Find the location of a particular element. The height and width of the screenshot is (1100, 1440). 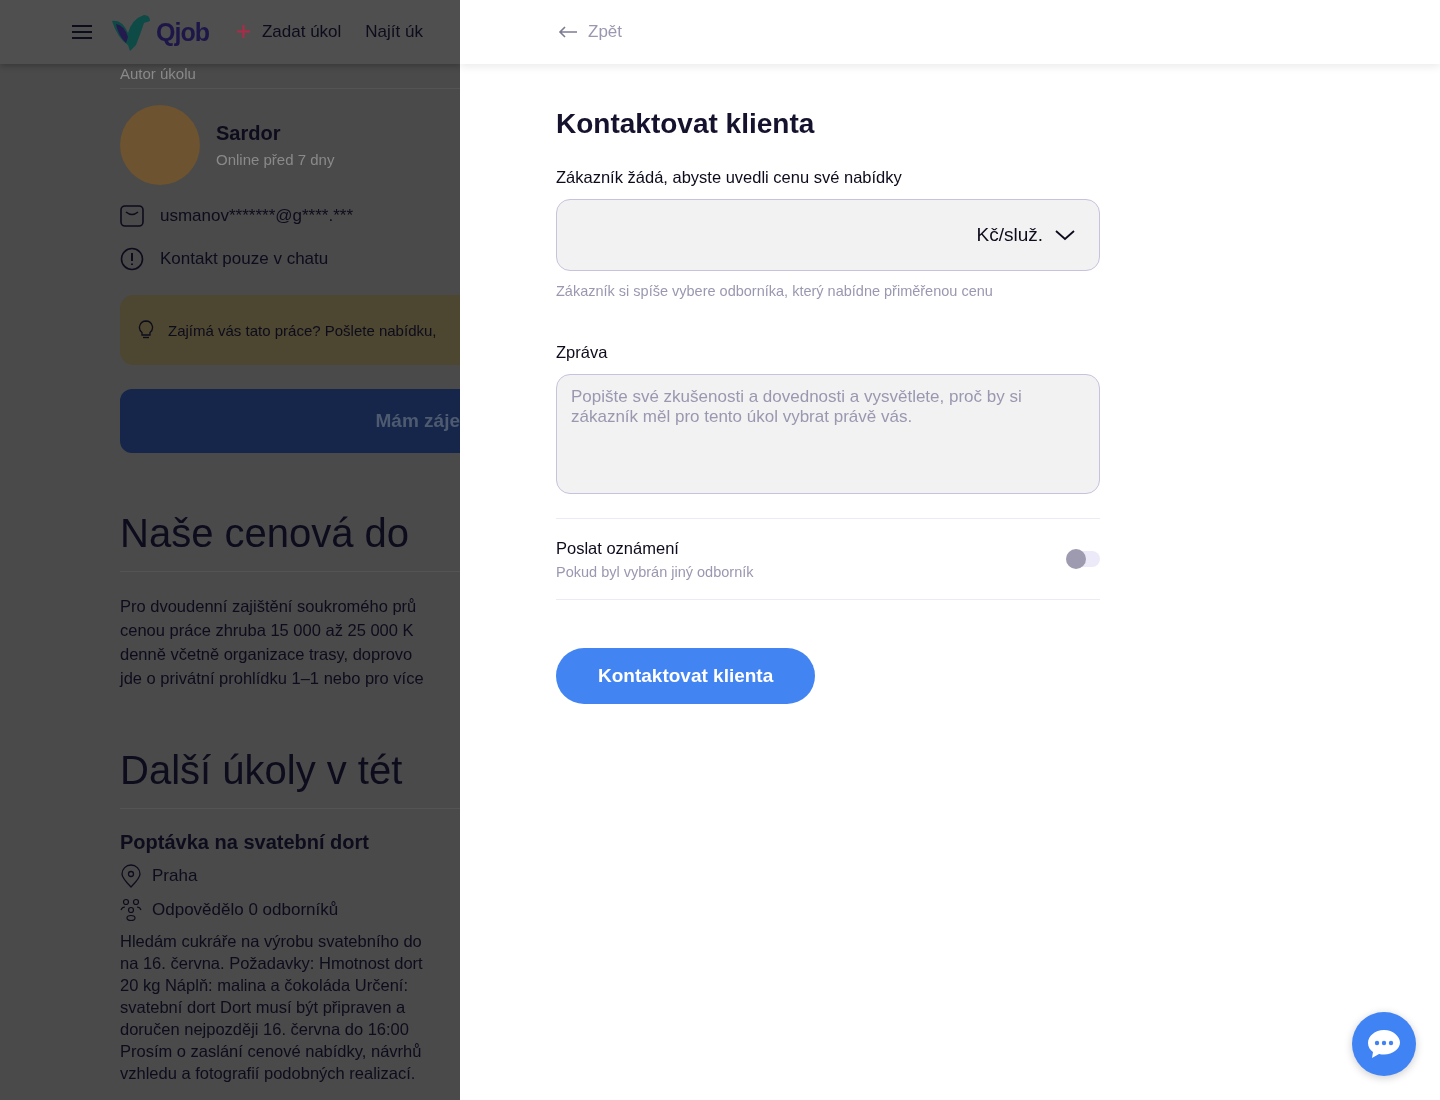

section-heading: Naše cenová do is located at coordinates (265, 533).